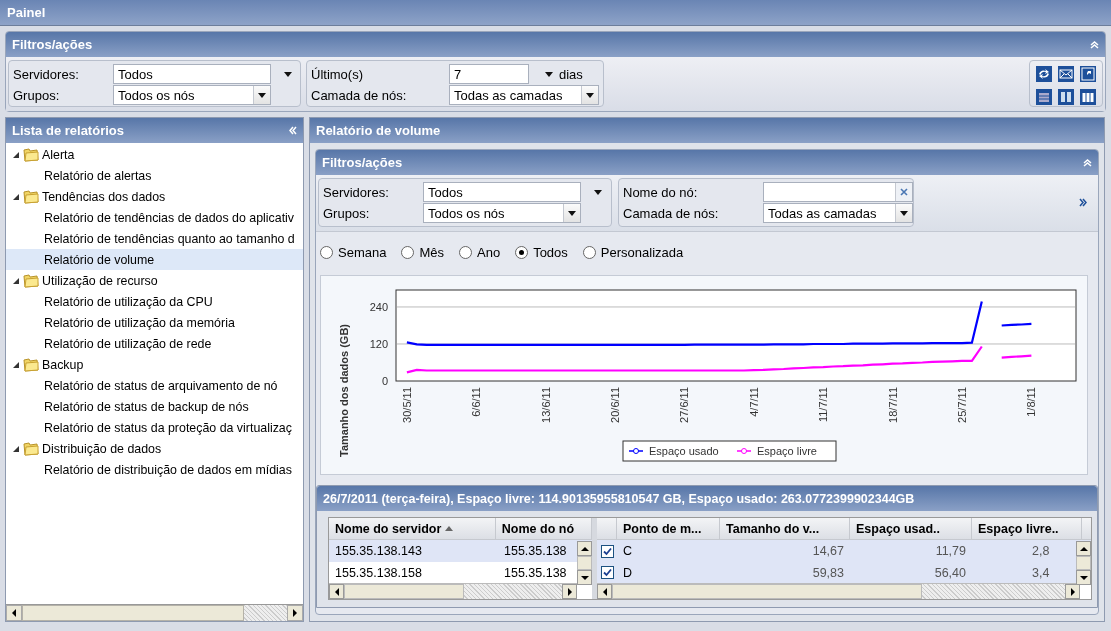 This screenshot has width=1111, height=631. Describe the element at coordinates (1088, 97) in the screenshot. I see `three-column-icon` at that location.